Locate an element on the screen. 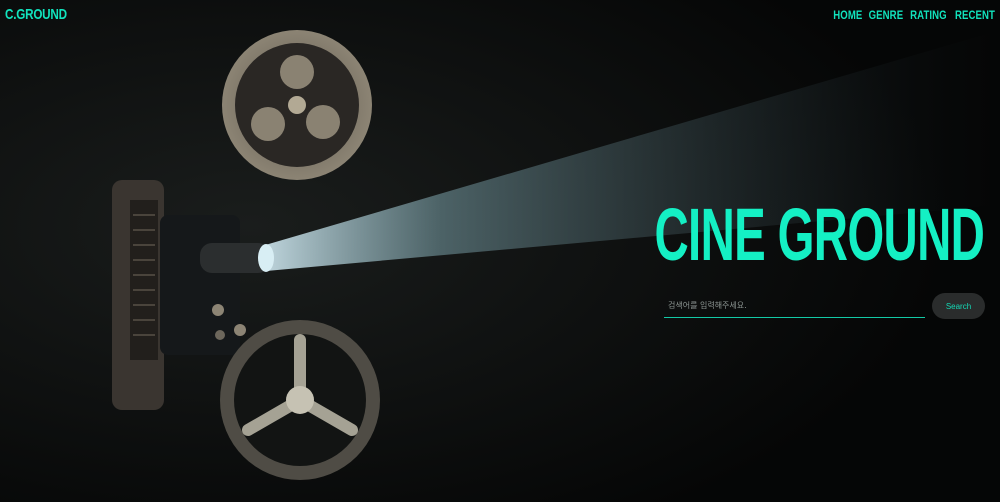  nav-rating-link: RATING is located at coordinates (928, 15).